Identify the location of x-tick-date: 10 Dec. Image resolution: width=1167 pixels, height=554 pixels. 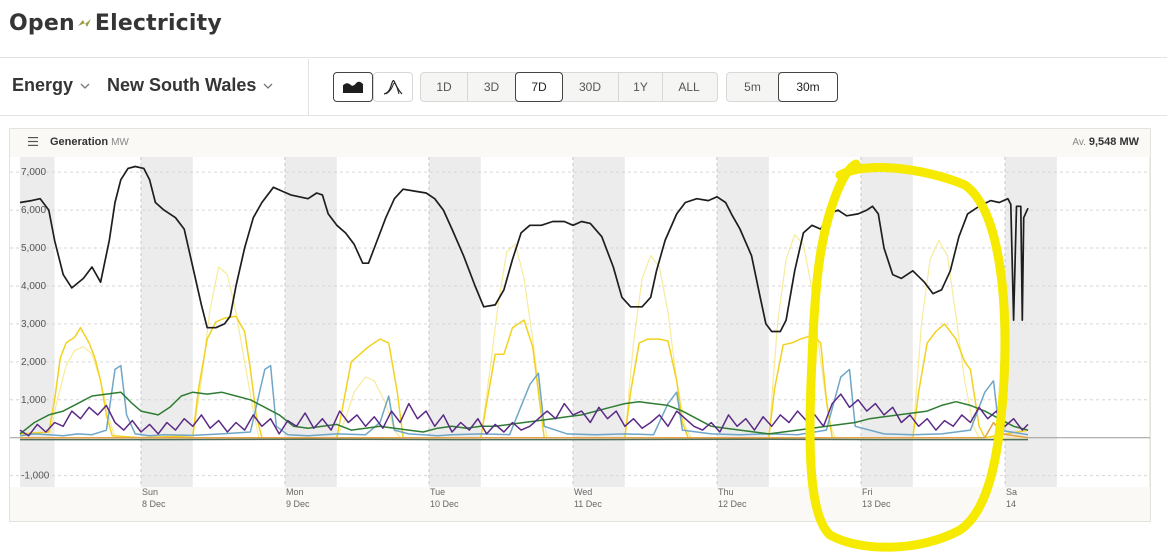
(444, 504).